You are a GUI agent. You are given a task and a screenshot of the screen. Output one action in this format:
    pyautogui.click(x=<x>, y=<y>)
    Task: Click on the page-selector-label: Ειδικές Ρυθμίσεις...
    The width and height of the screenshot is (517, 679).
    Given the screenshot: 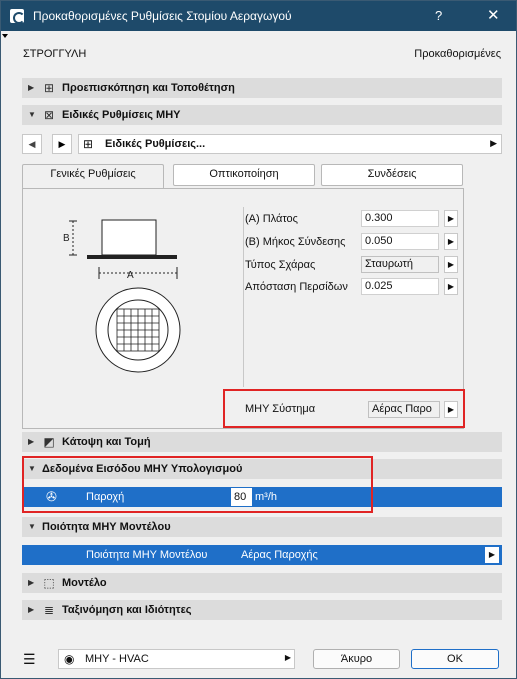 What is the action you would take?
    pyautogui.click(x=155, y=144)
    